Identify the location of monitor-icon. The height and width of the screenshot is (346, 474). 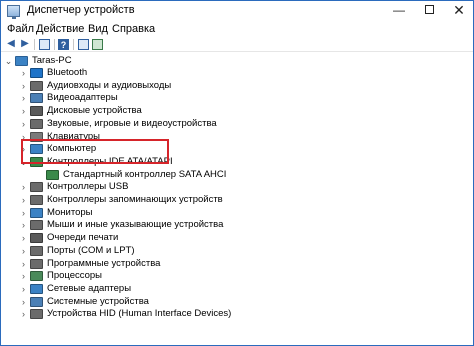
(36, 212).